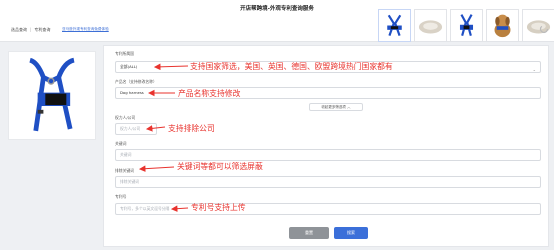  Describe the element at coordinates (328, 182) in the screenshot. I see `exclude-keywords-input: 排除关键词` at that location.